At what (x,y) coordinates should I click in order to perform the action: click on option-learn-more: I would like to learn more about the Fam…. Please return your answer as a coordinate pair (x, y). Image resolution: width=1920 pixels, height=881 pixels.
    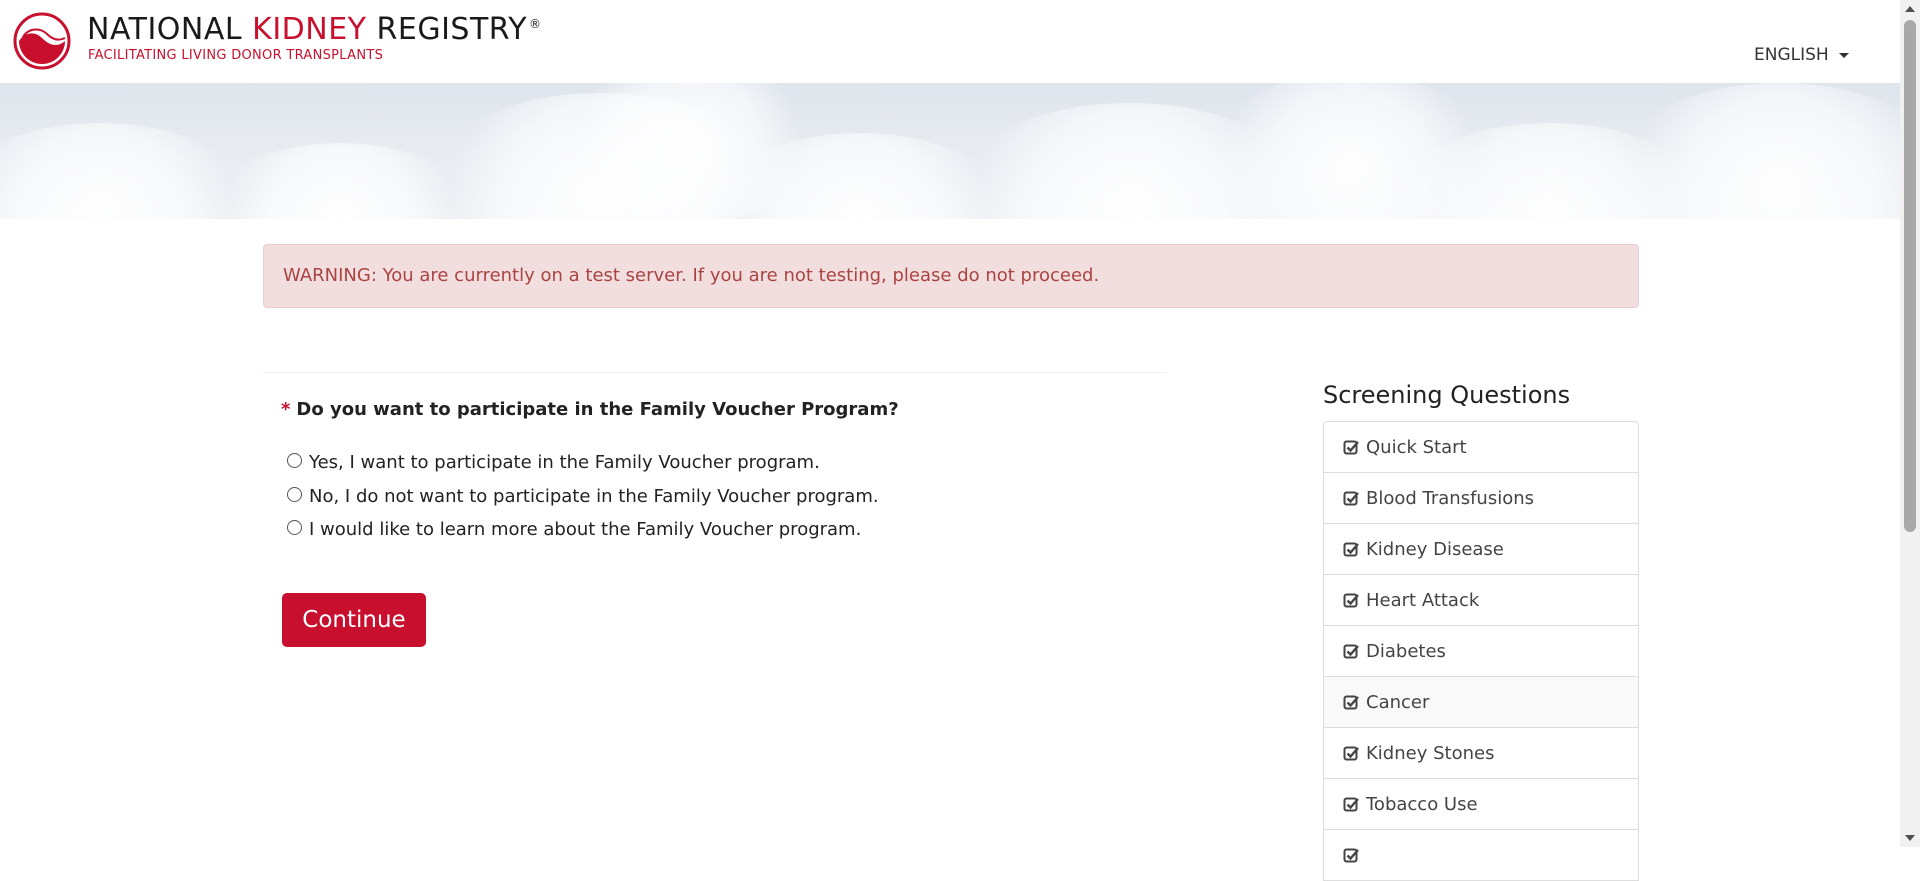
    Looking at the image, I should click on (574, 529).